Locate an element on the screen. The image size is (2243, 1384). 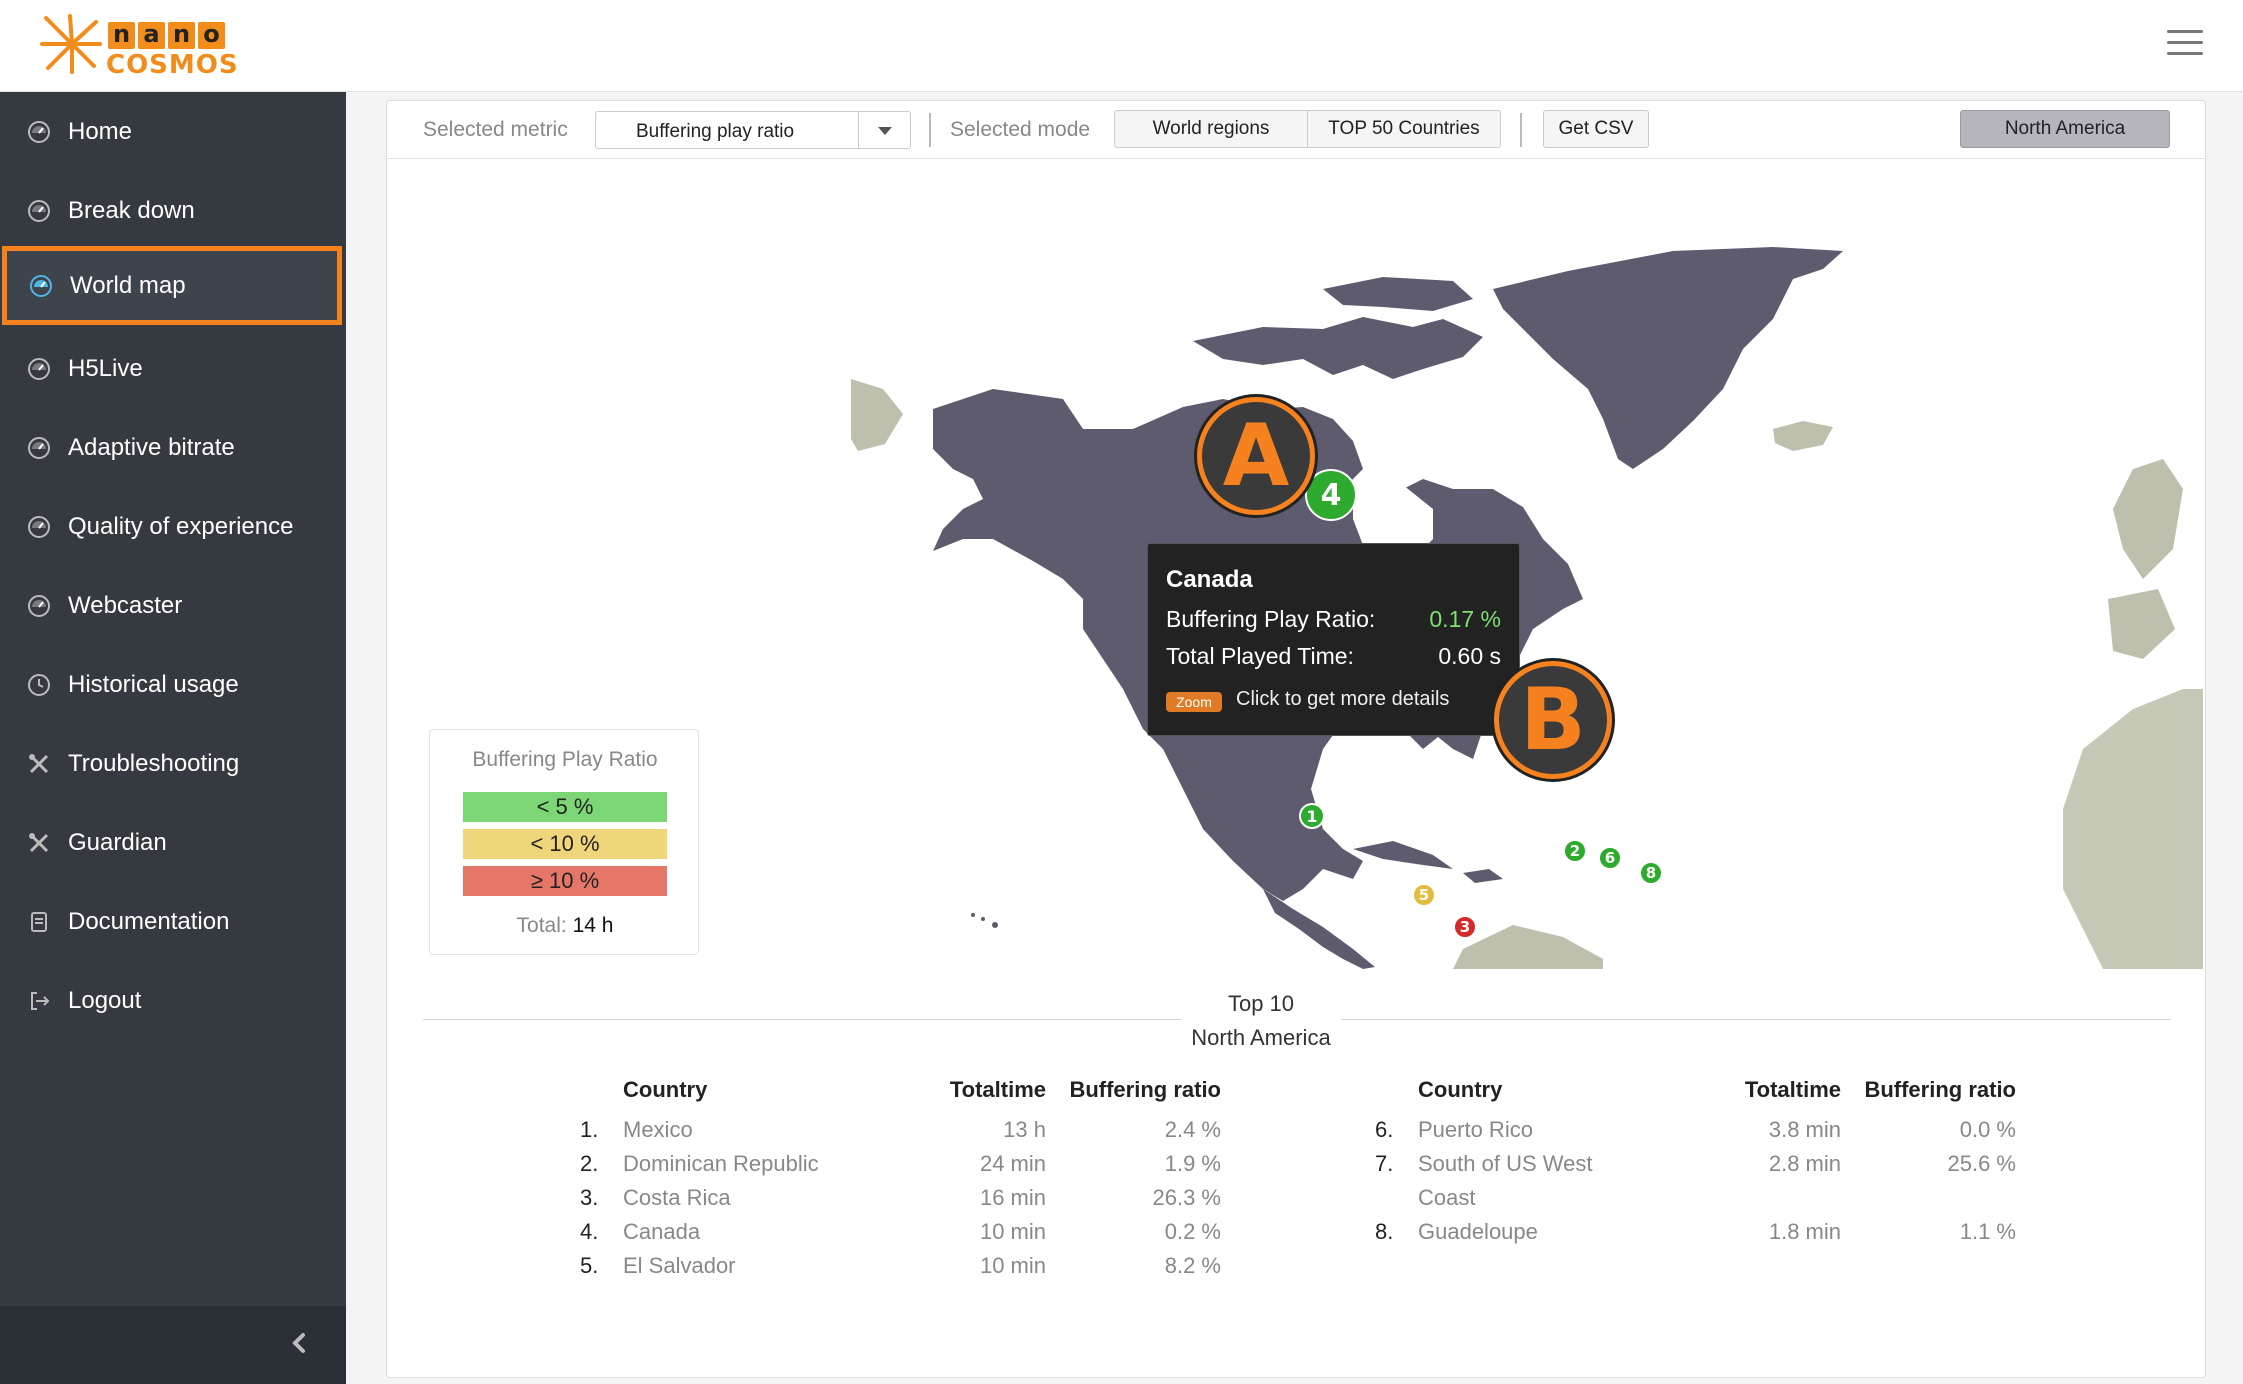
annotation-marker-a: A is located at coordinates (1256, 456).